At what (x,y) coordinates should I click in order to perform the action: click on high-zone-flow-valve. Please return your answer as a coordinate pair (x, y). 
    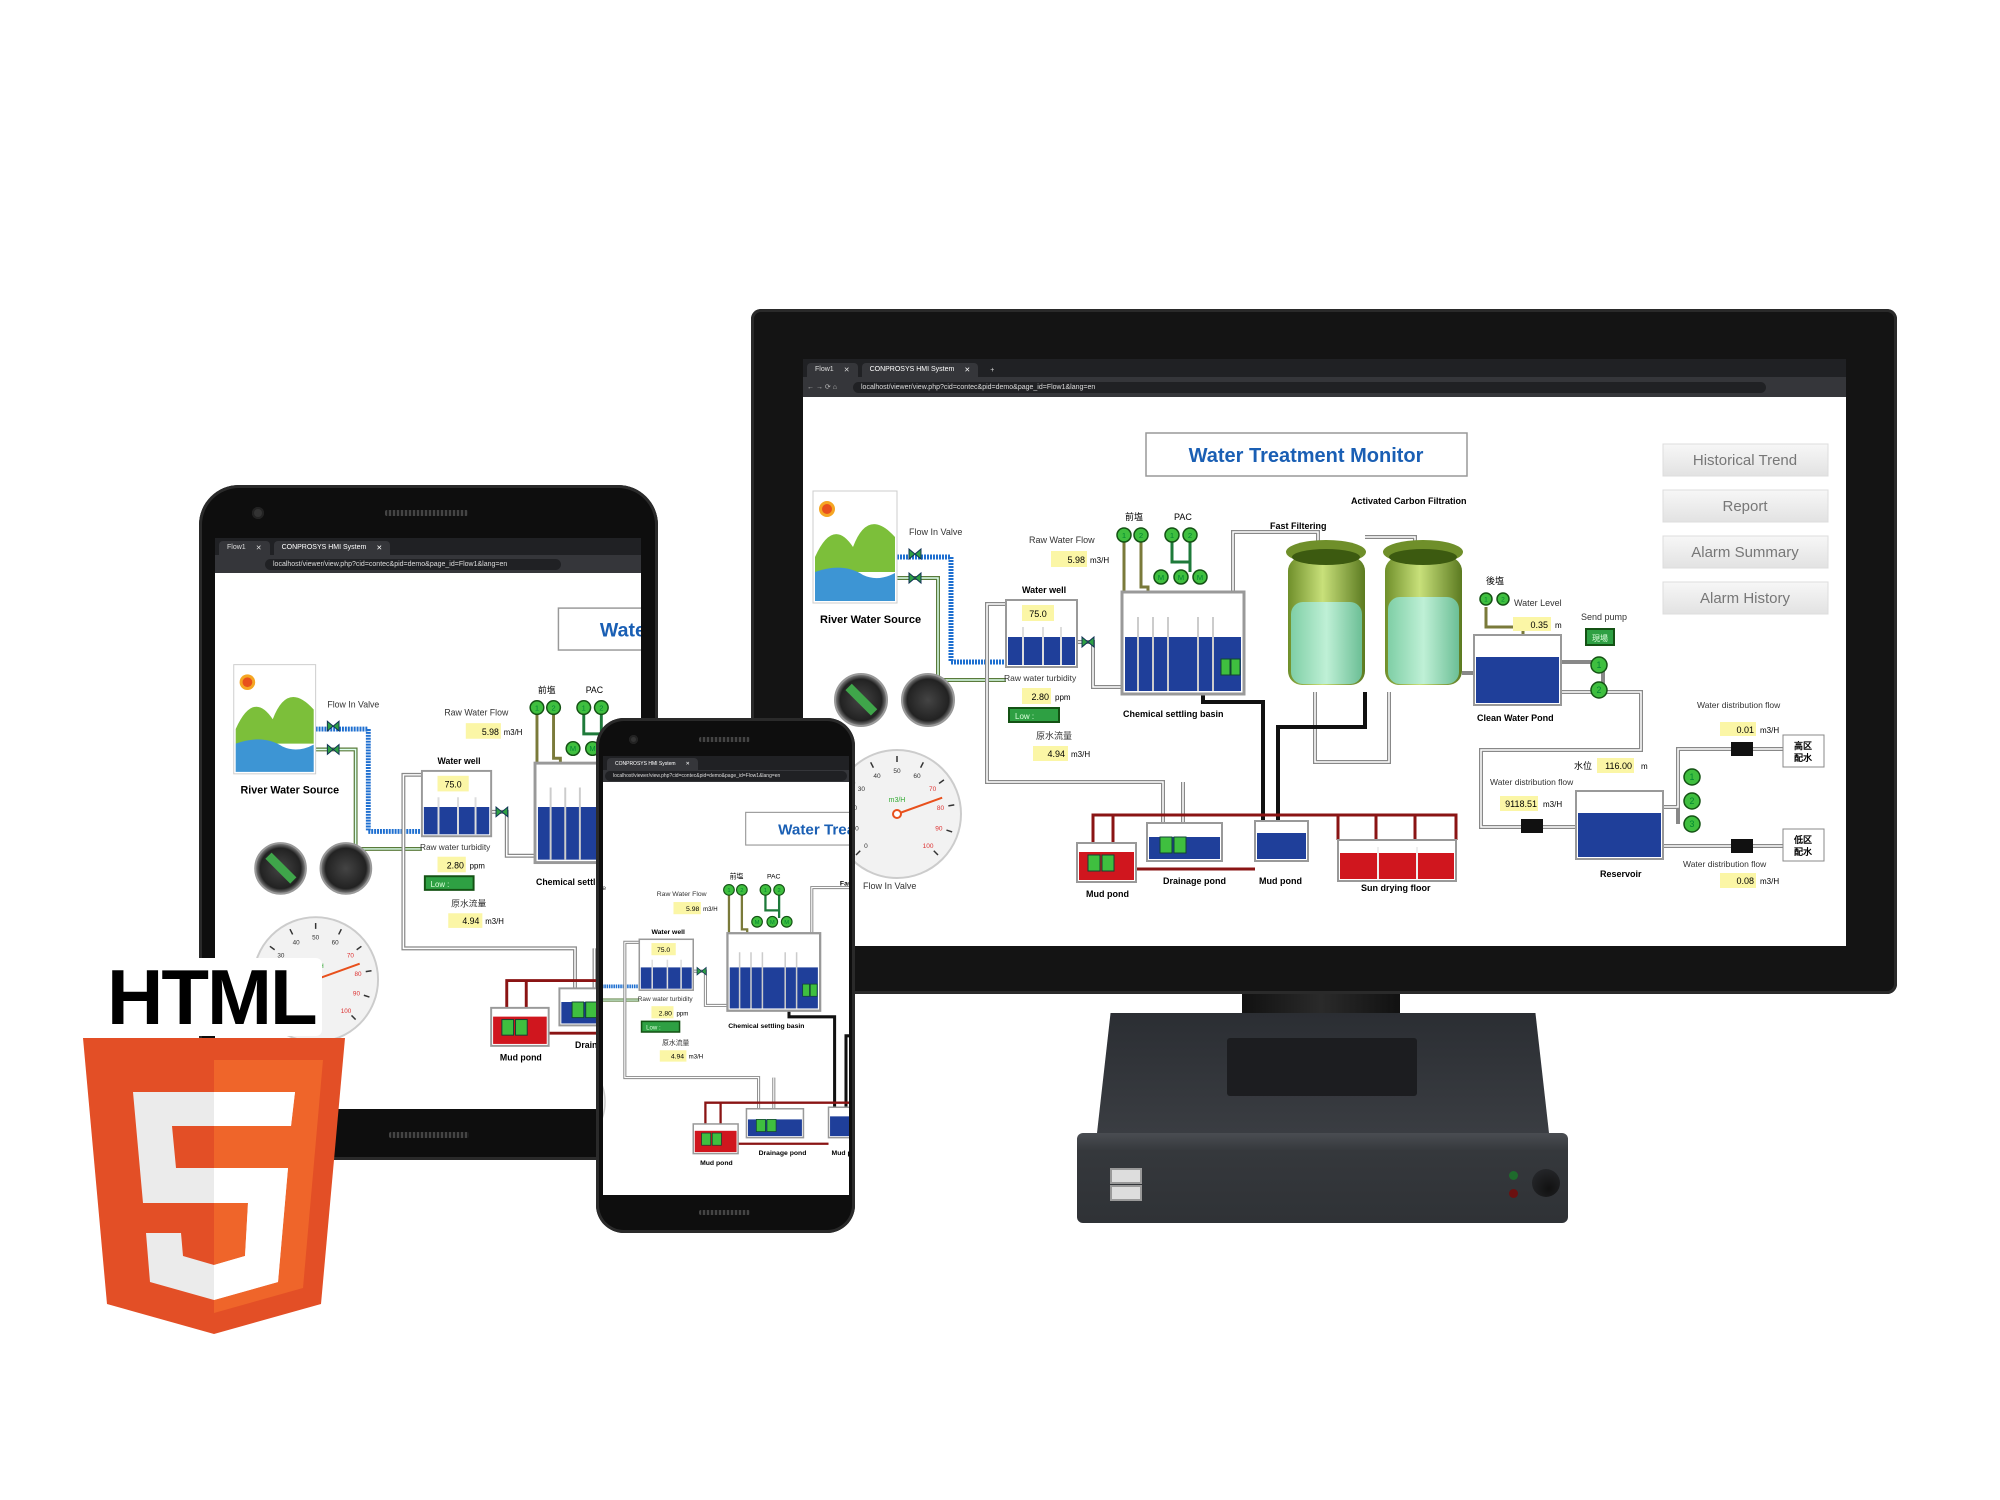
    Looking at the image, I should click on (1742, 749).